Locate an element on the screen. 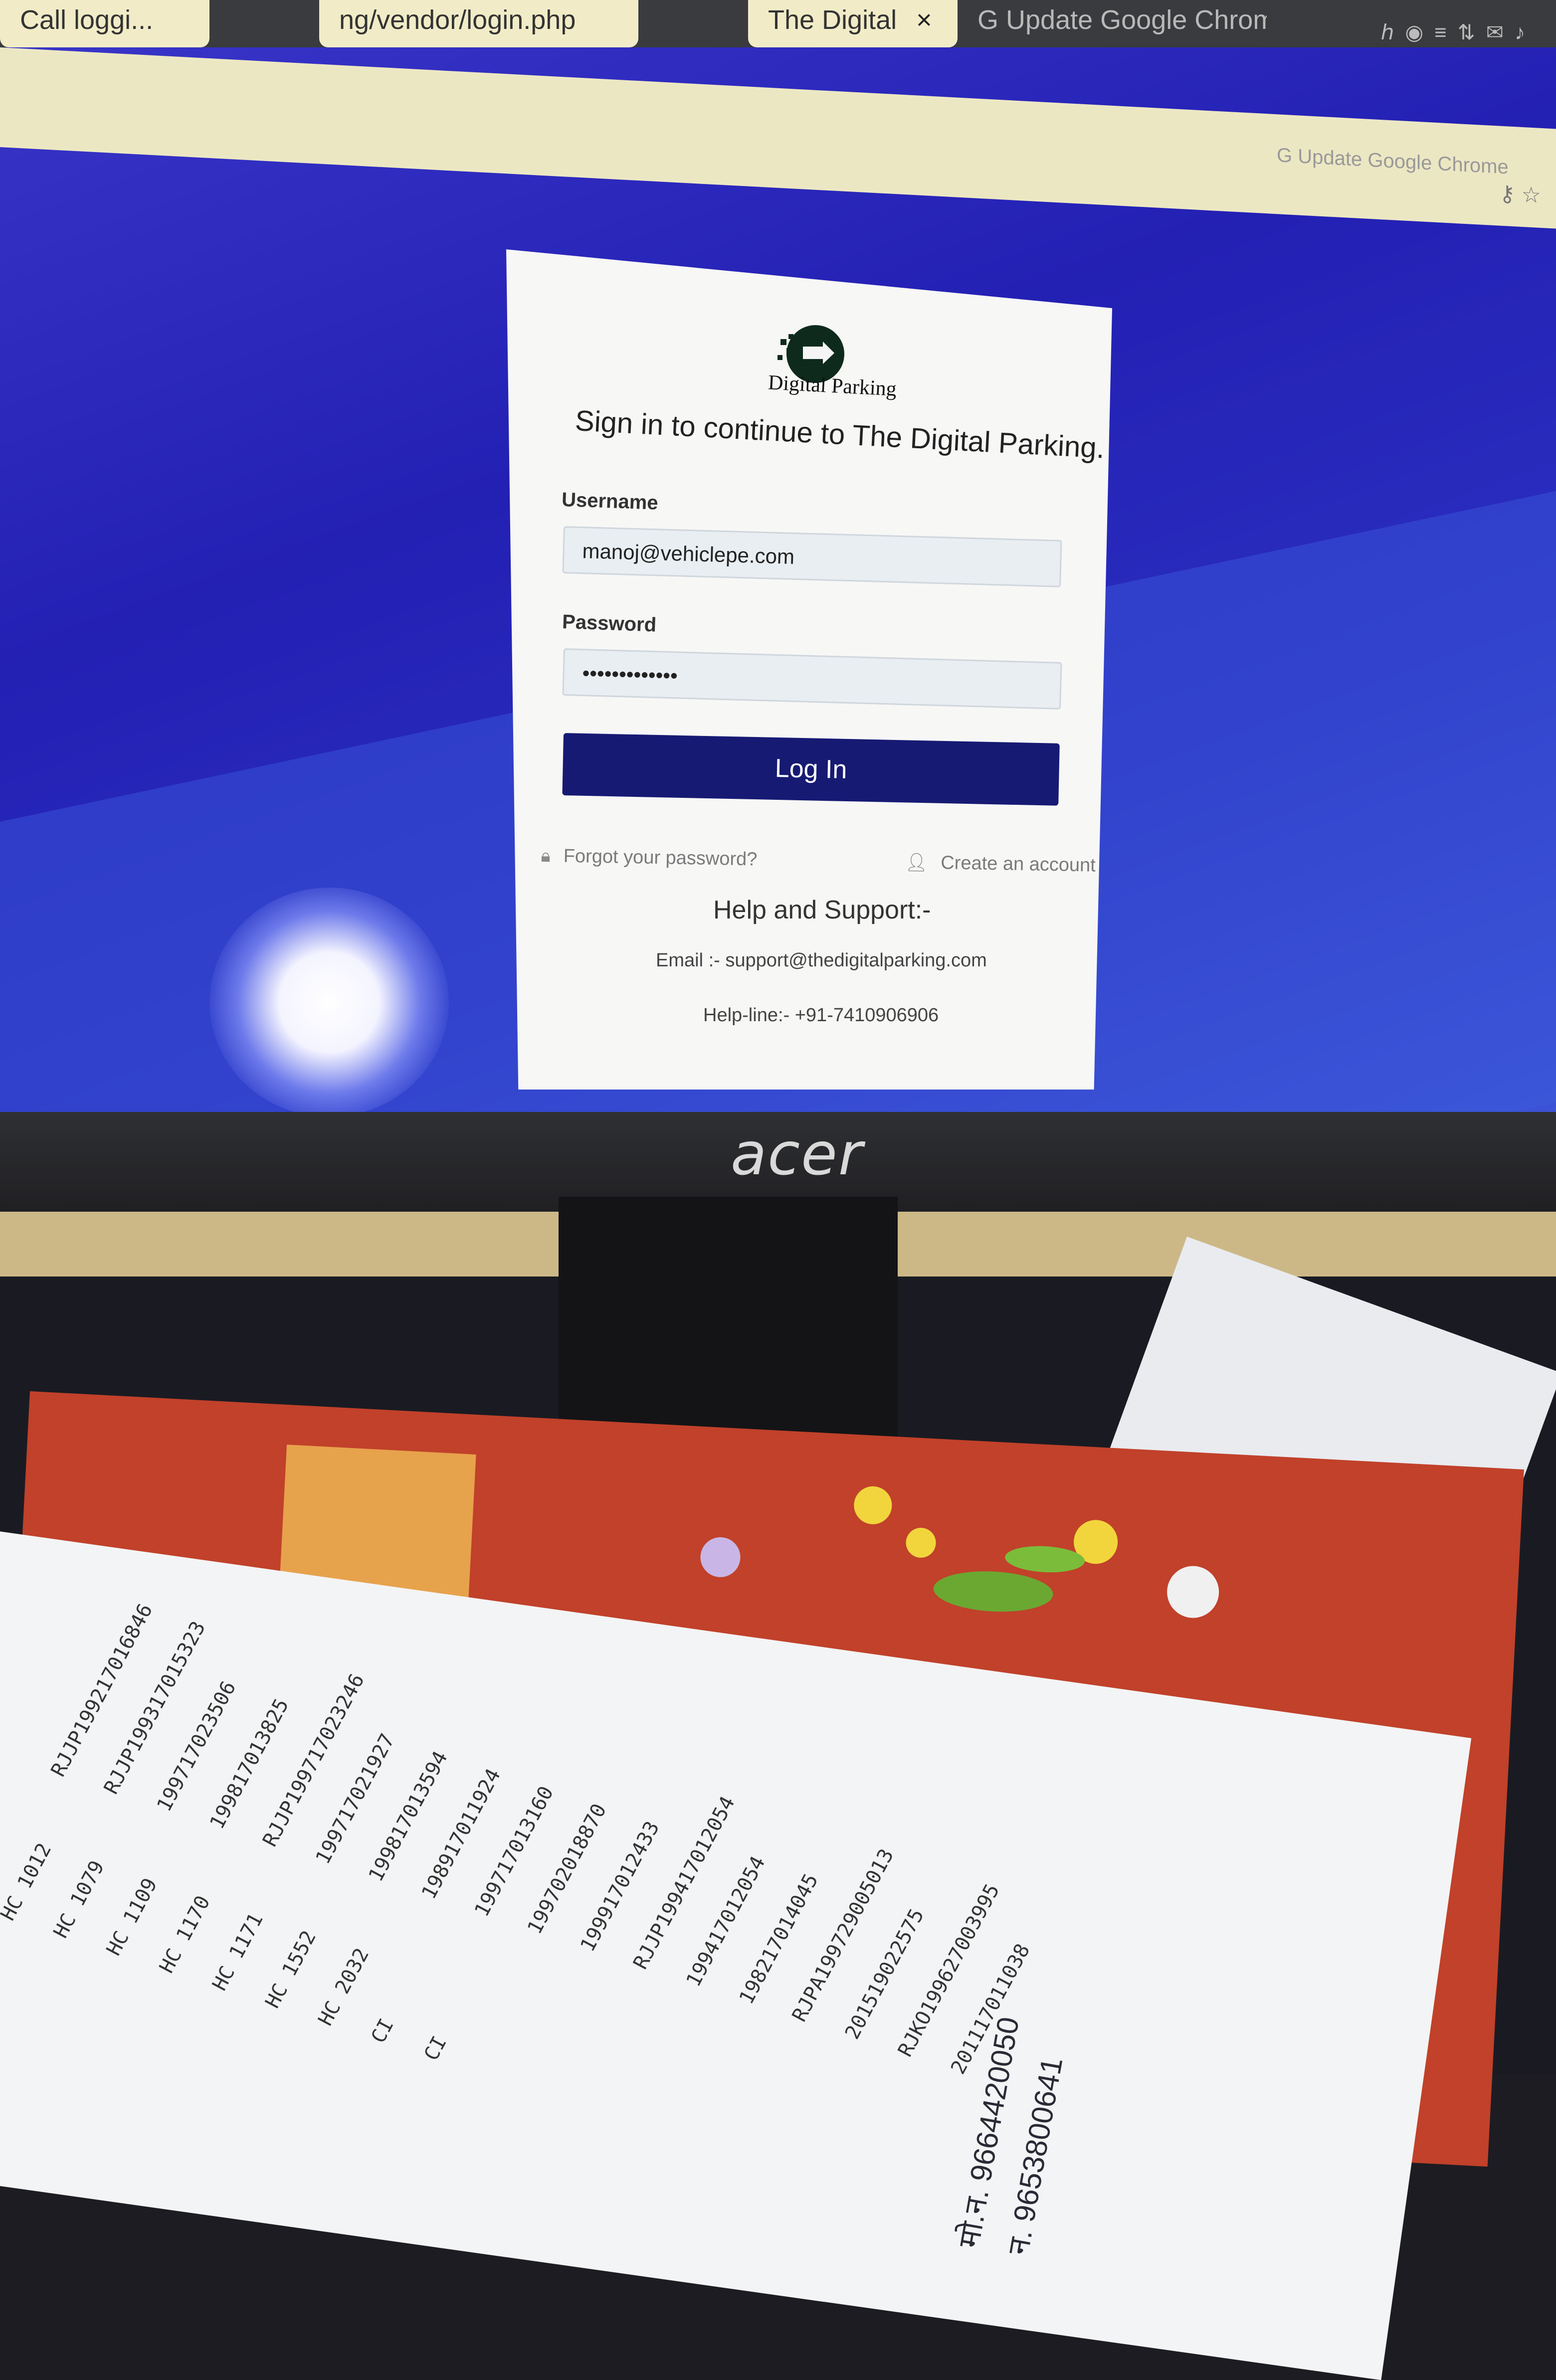 The image size is (1556, 2380). close-icon: × is located at coordinates (924, 20).